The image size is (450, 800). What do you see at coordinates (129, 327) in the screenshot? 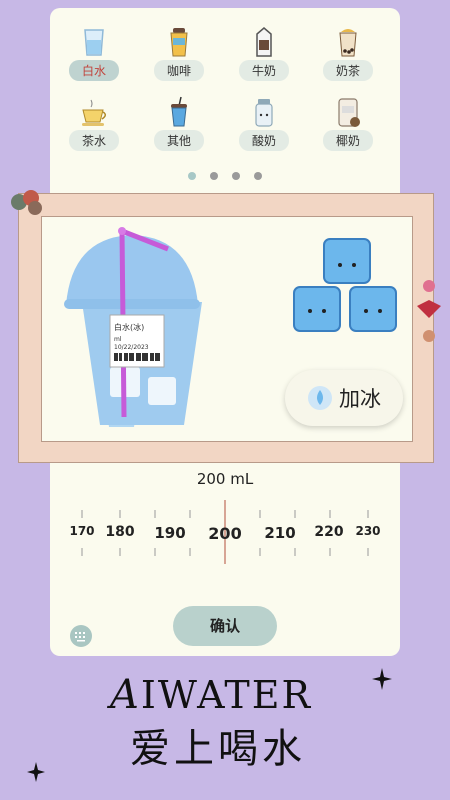
I see `cup-label-name: 白水(冰)` at bounding box center [129, 327].